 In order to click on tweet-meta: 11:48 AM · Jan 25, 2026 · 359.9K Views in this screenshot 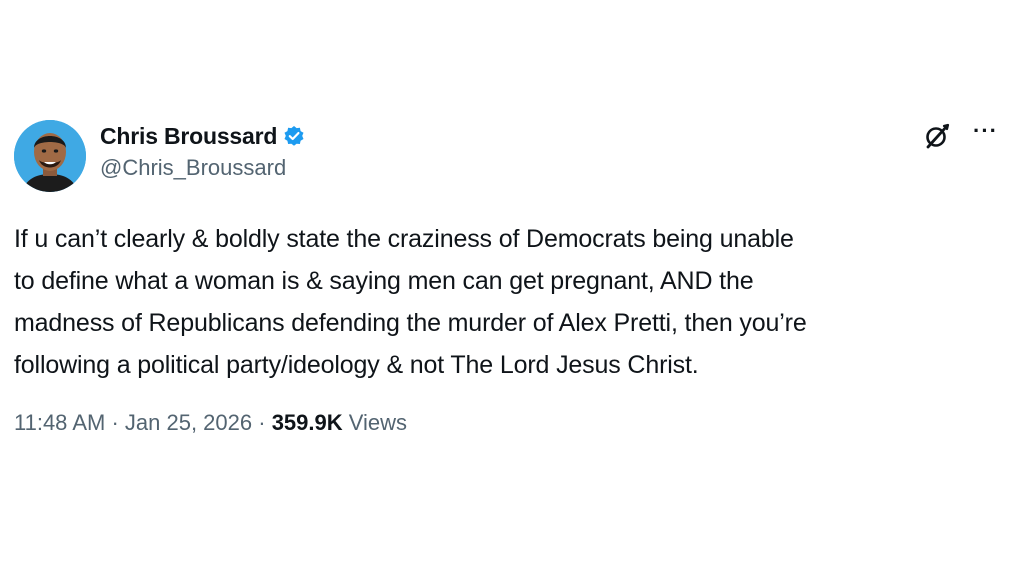, I will do `click(513, 423)`.